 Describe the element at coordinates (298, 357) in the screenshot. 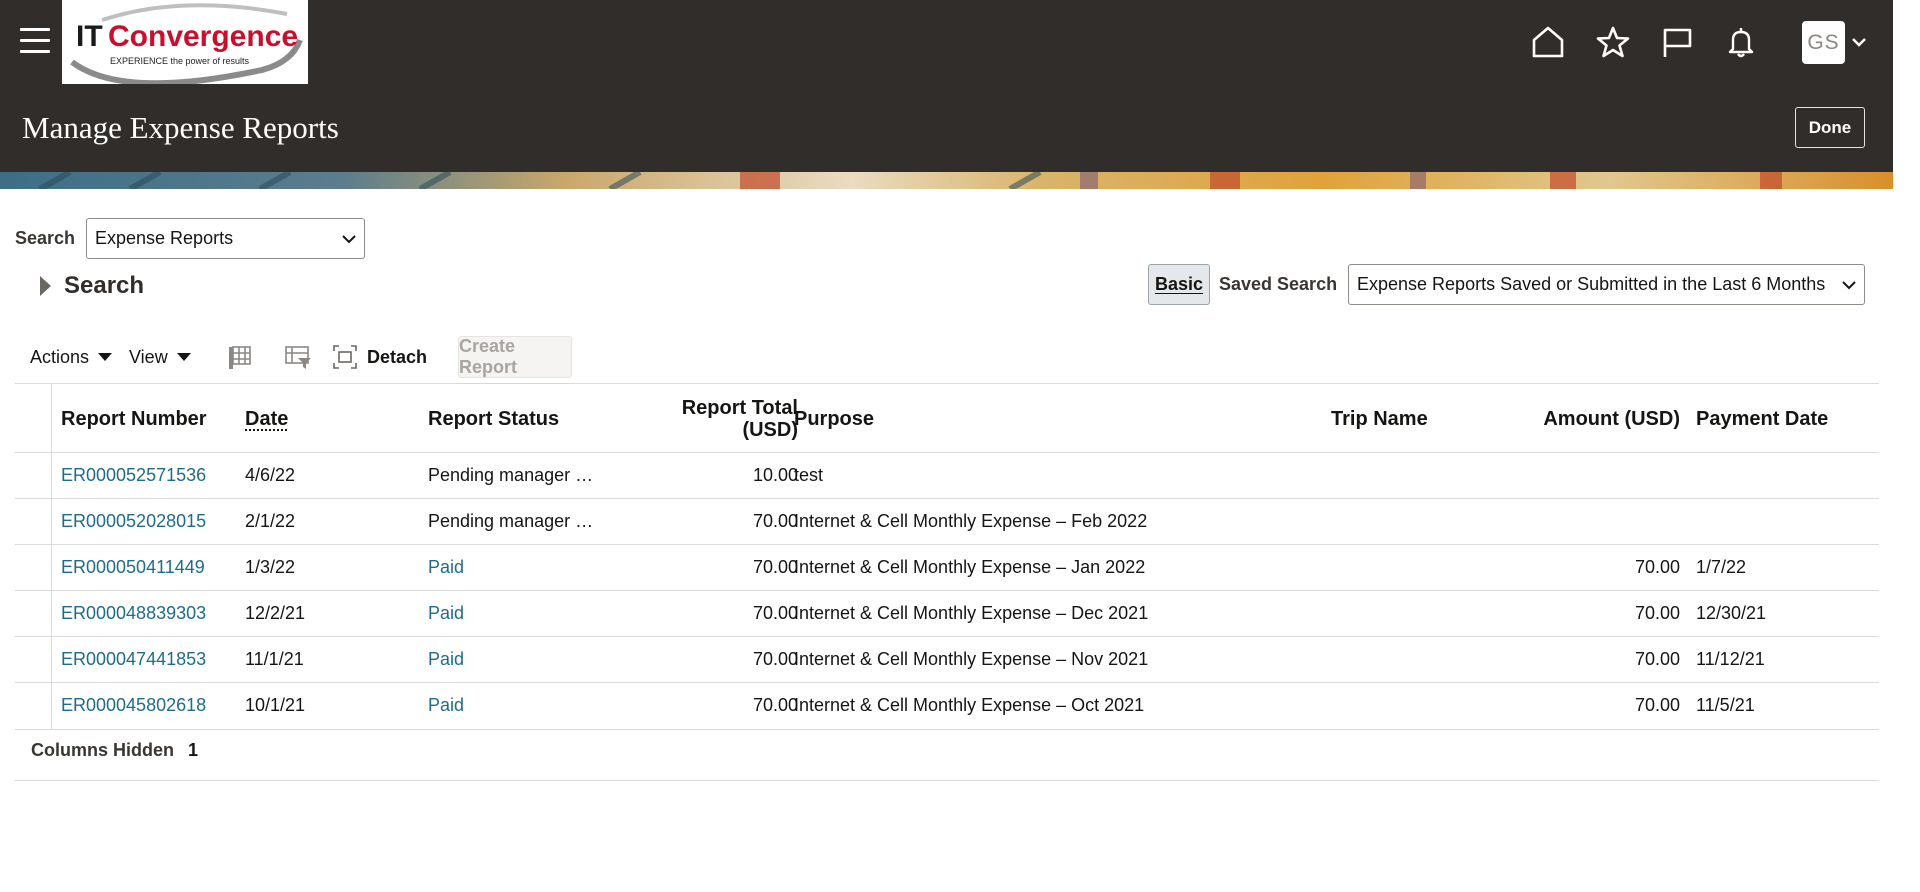

I see `query-by-example-icon` at that location.